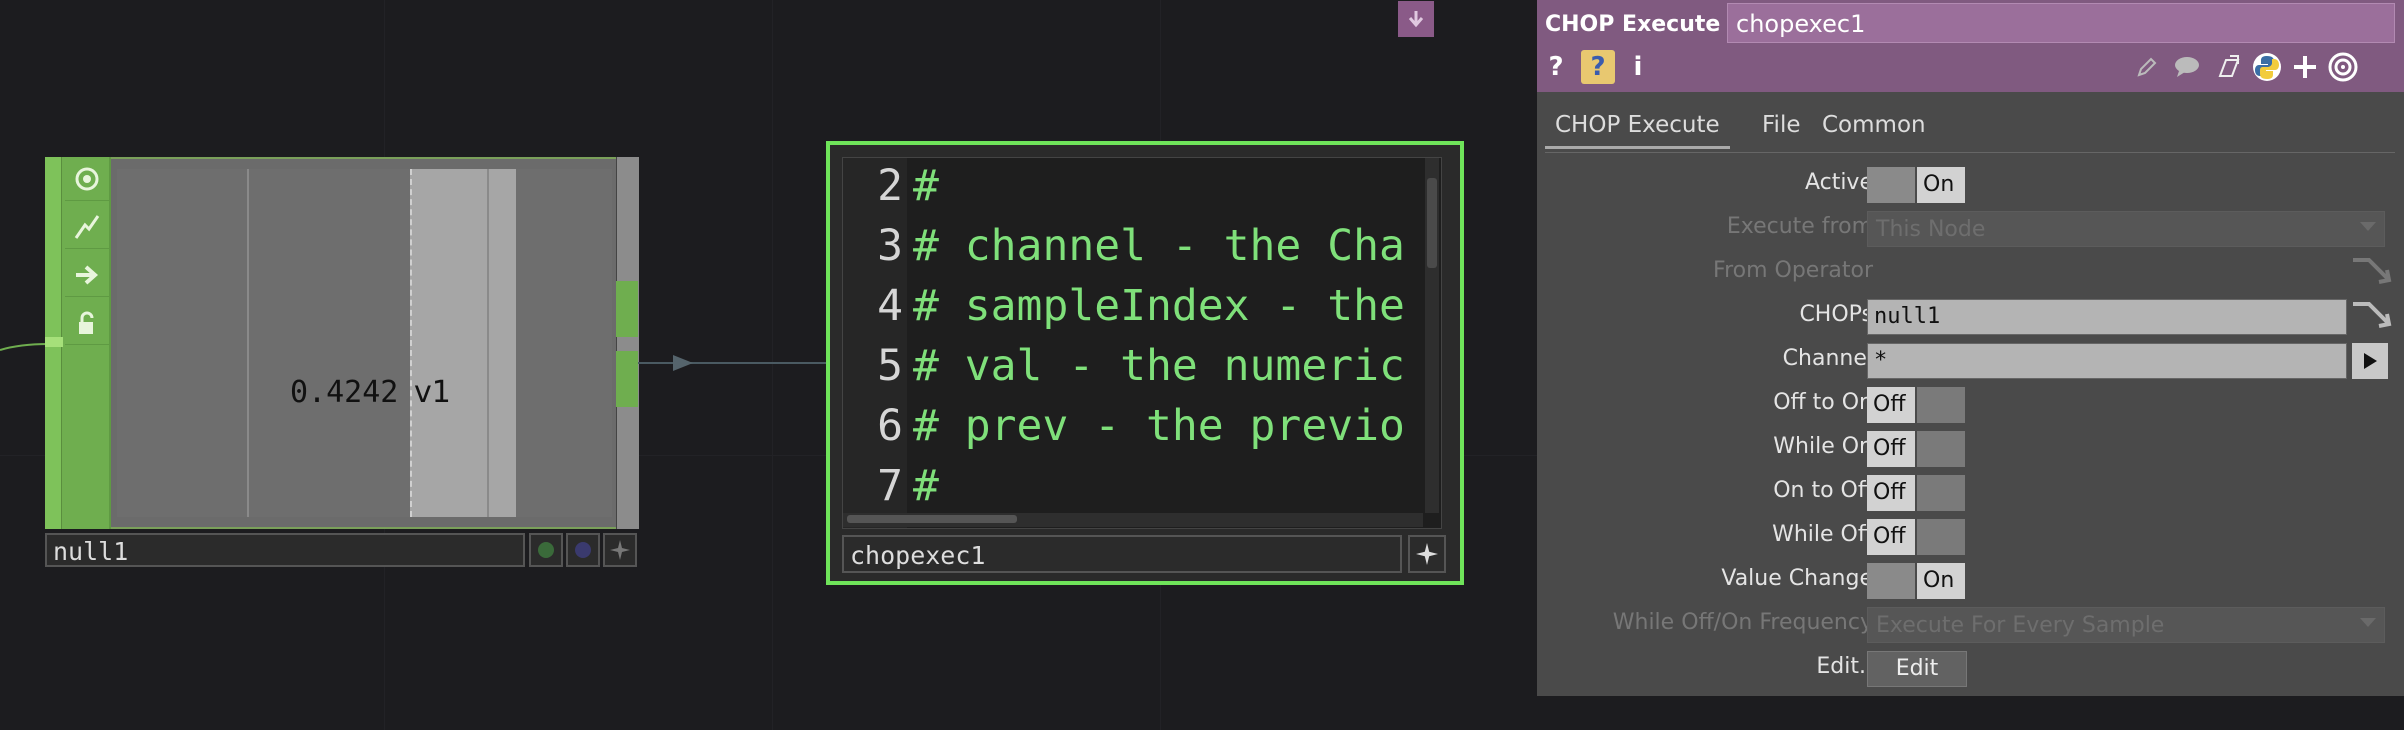 This screenshot has height=730, width=2404. What do you see at coordinates (2061, 23) in the screenshot?
I see `operator-name-field: chopexec1` at bounding box center [2061, 23].